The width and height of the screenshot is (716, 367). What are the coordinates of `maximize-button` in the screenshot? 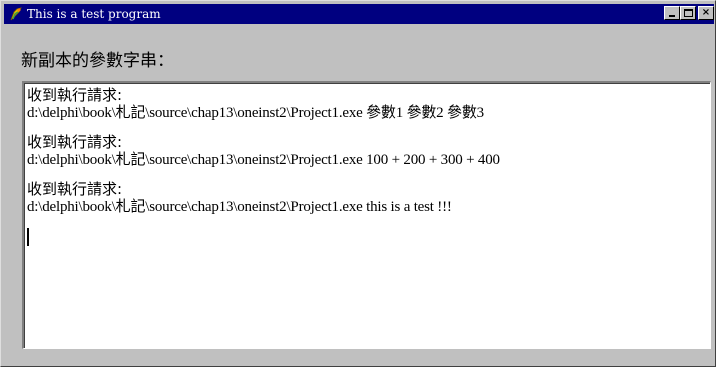 It's located at (688, 13).